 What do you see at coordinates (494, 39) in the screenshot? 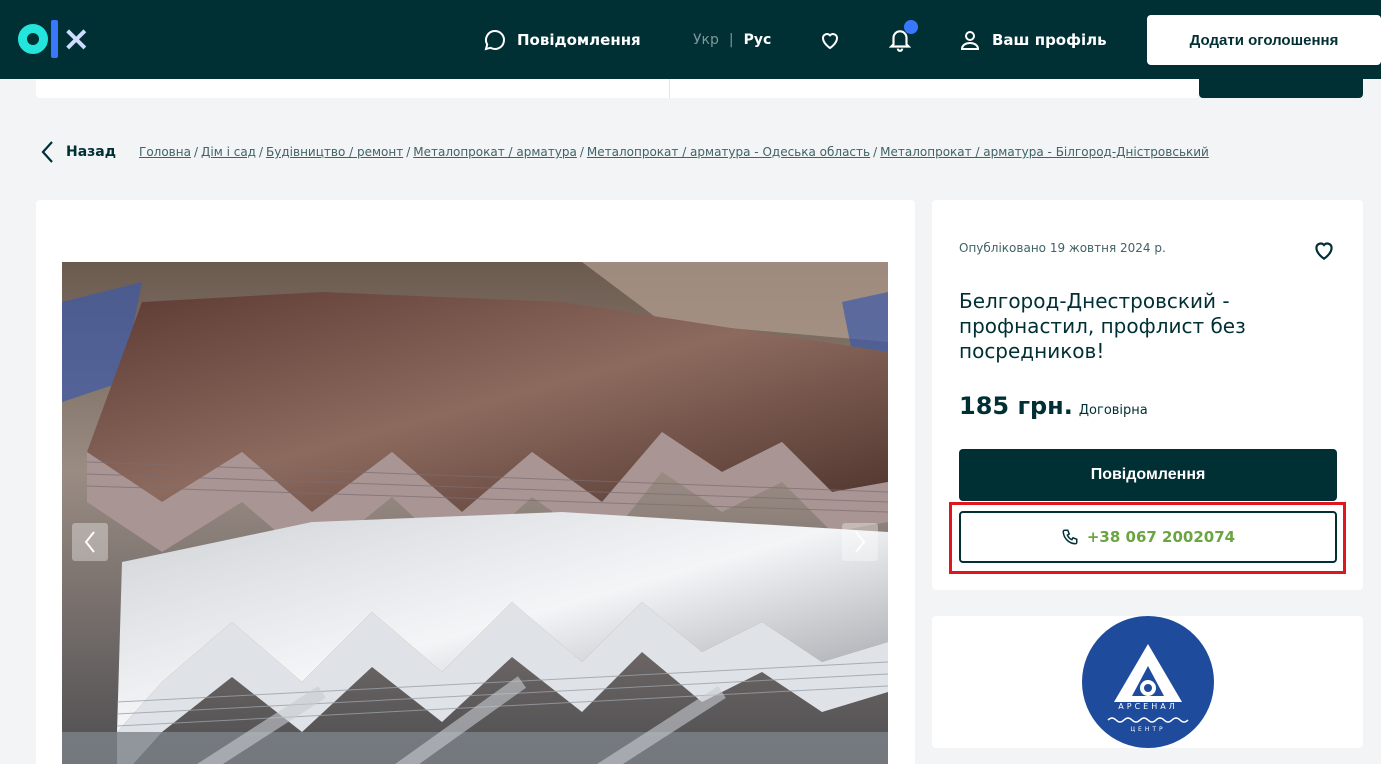
I see `chat-bubble-icon` at bounding box center [494, 39].